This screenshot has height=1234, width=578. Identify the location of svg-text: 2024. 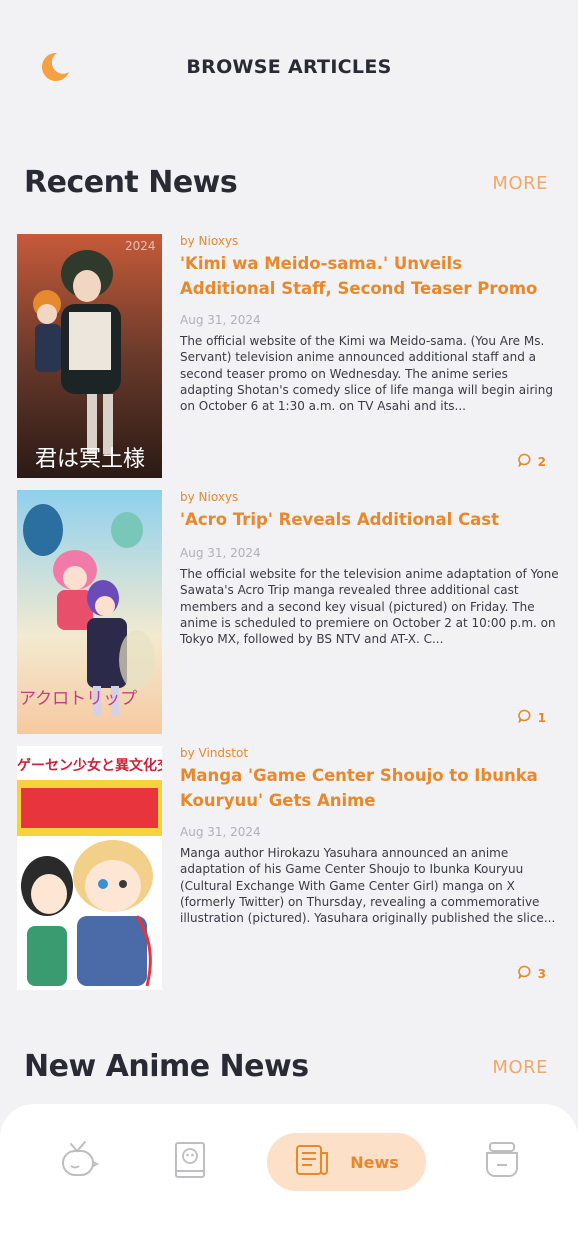
(140, 246).